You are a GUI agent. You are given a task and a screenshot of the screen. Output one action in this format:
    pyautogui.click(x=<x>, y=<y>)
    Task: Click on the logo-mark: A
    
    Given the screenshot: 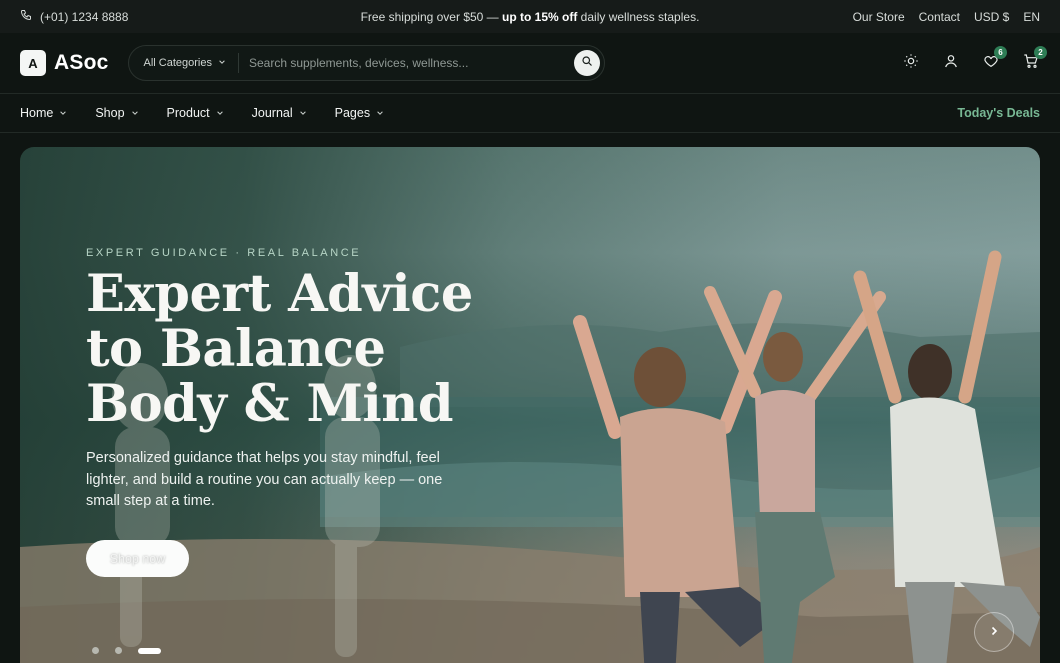 What is the action you would take?
    pyautogui.click(x=33, y=63)
    